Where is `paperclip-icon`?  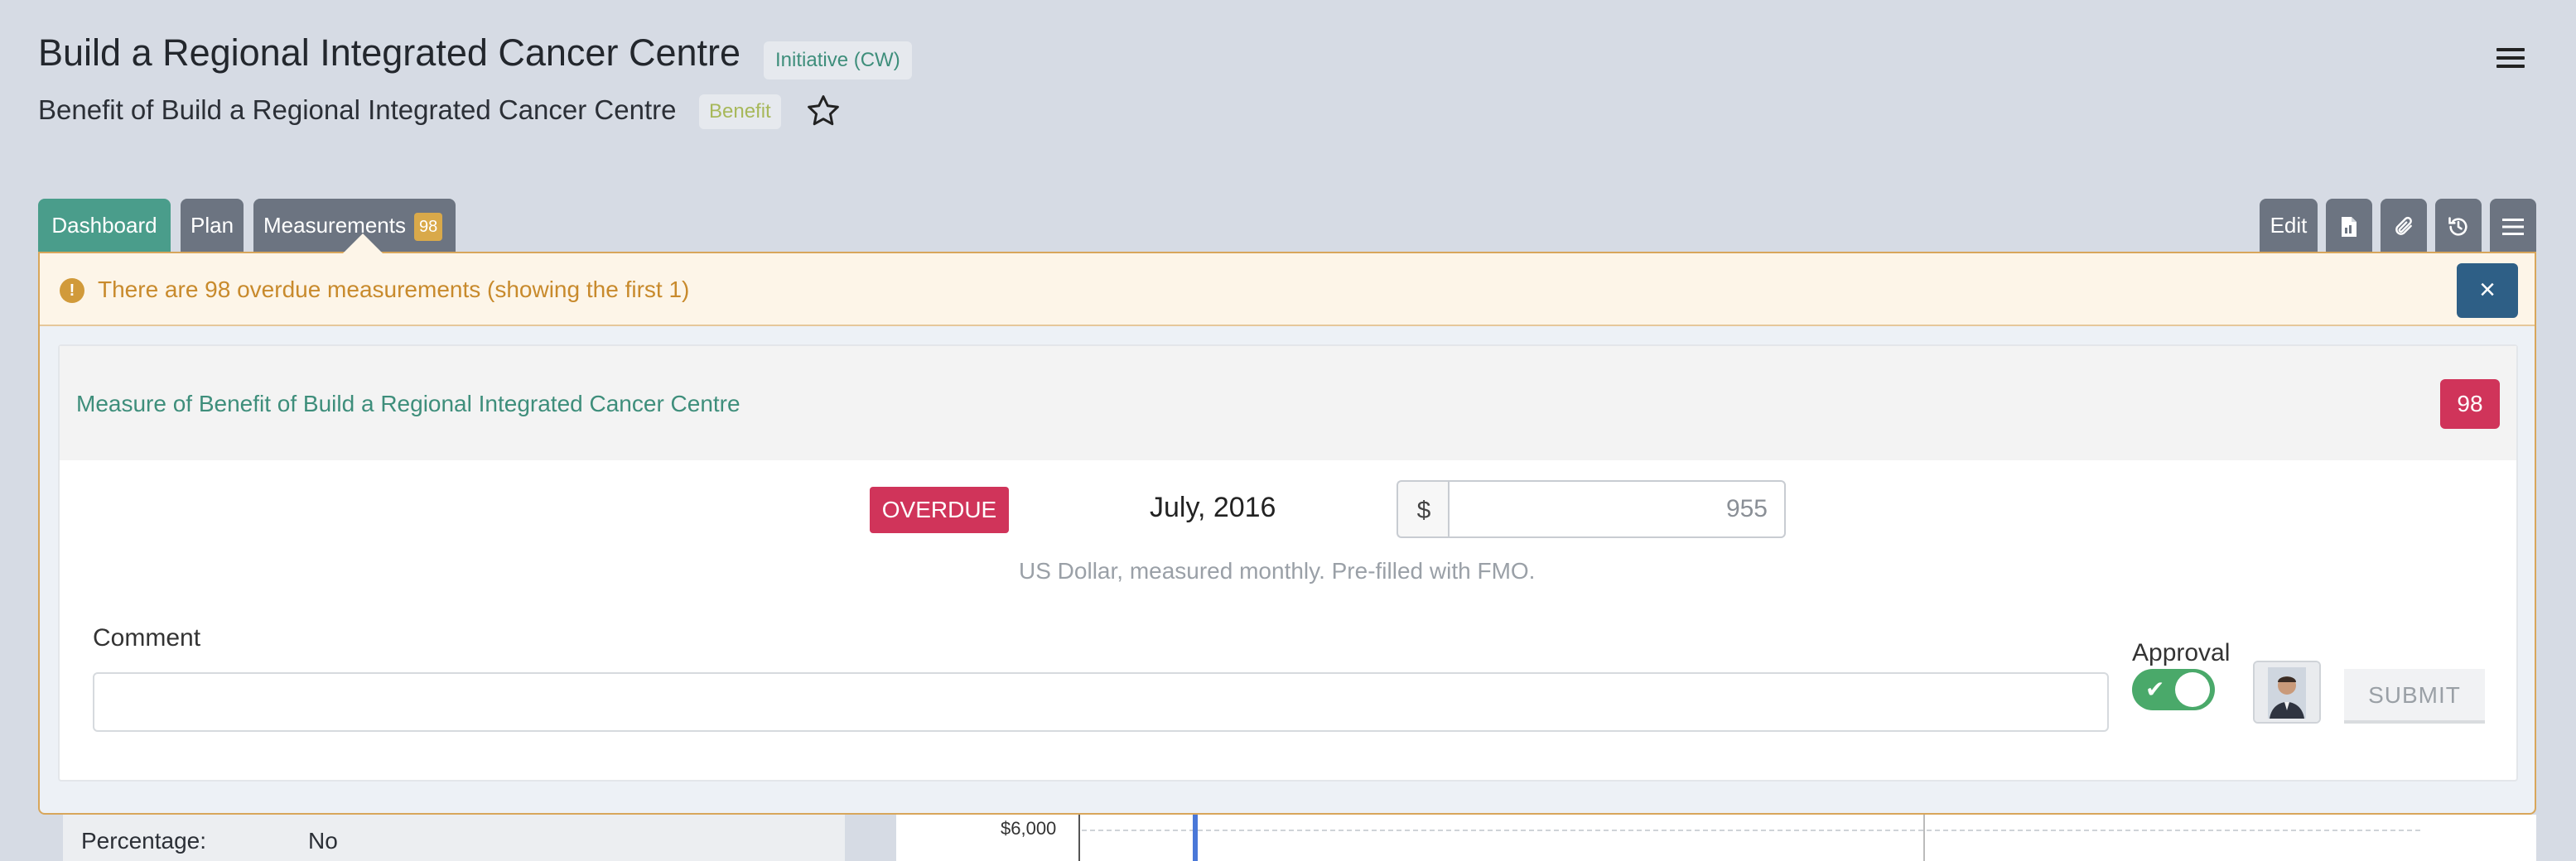 paperclip-icon is located at coordinates (2403, 226).